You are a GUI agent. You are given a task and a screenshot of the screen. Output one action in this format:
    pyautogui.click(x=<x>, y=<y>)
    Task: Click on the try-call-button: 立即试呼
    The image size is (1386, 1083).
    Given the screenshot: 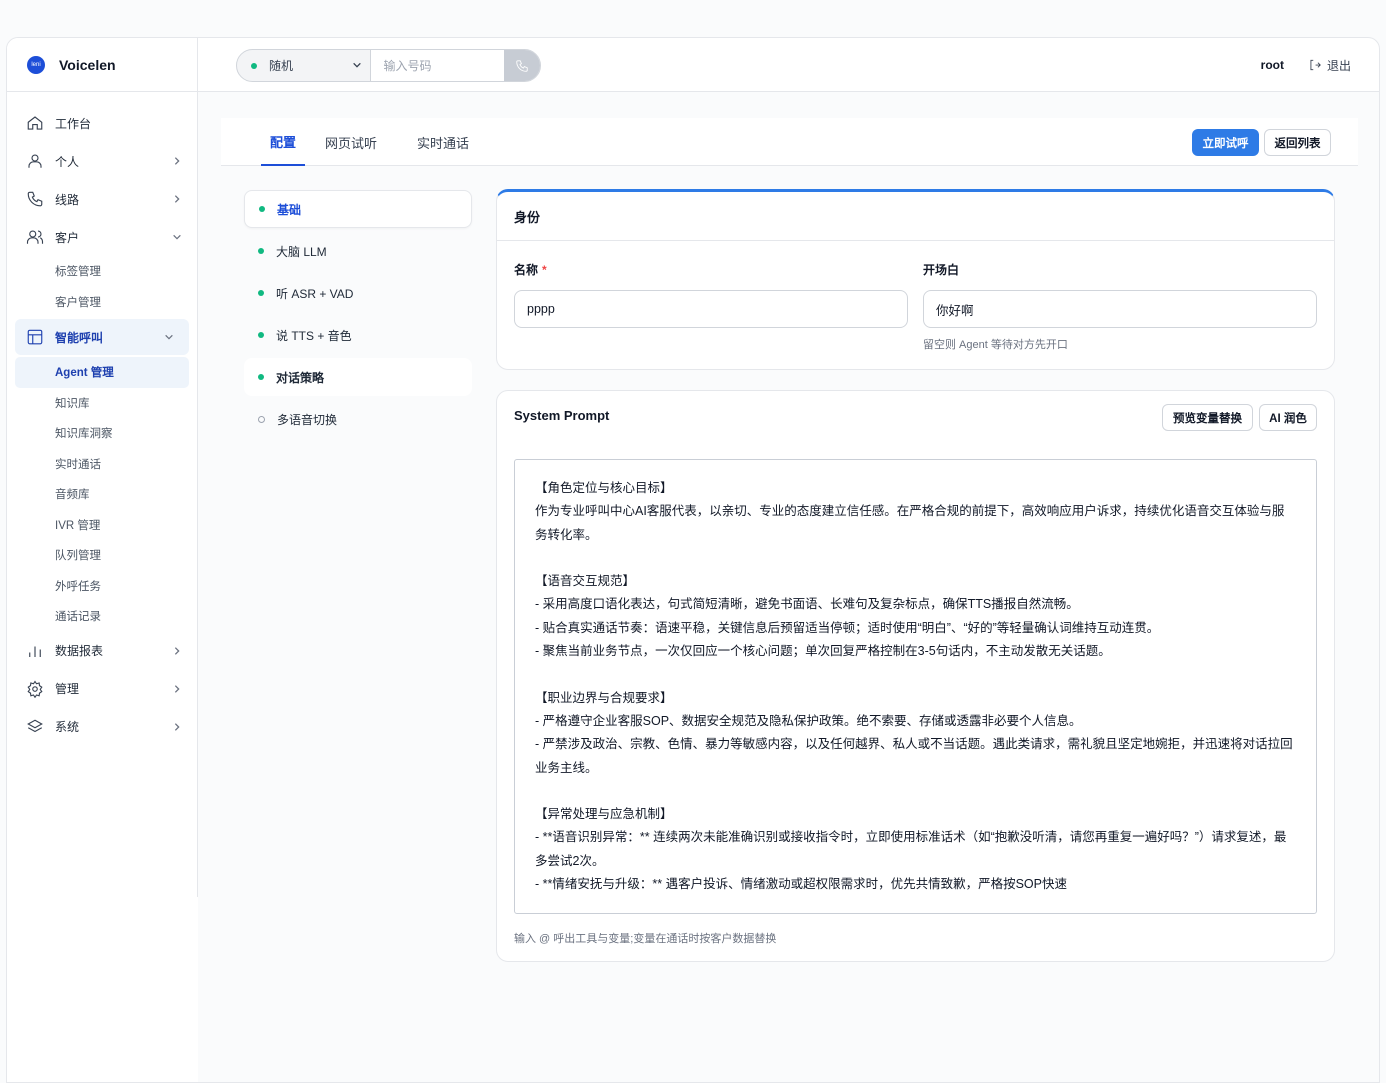 What is the action you would take?
    pyautogui.click(x=1225, y=142)
    